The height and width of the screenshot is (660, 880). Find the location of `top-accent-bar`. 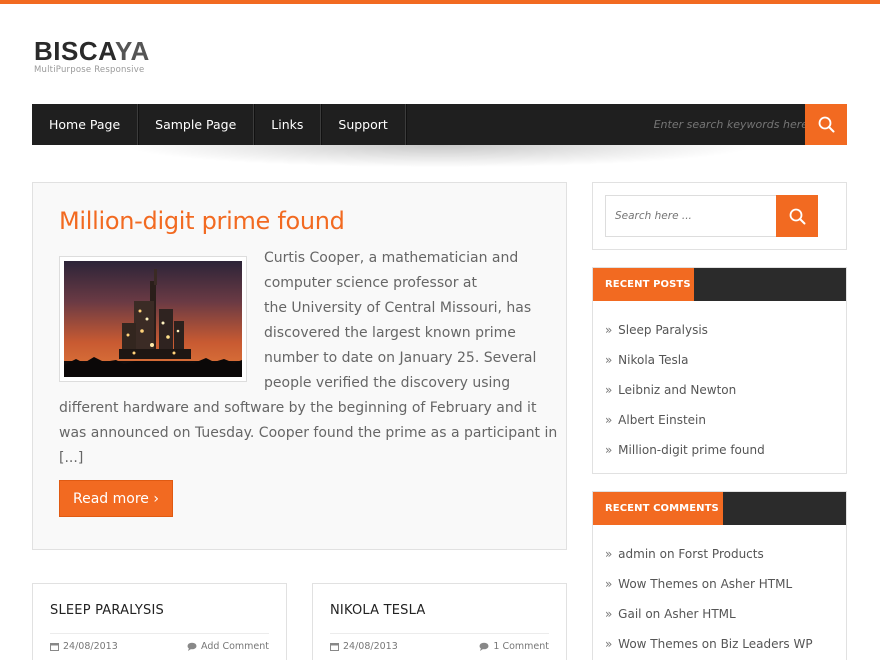

top-accent-bar is located at coordinates (440, 2).